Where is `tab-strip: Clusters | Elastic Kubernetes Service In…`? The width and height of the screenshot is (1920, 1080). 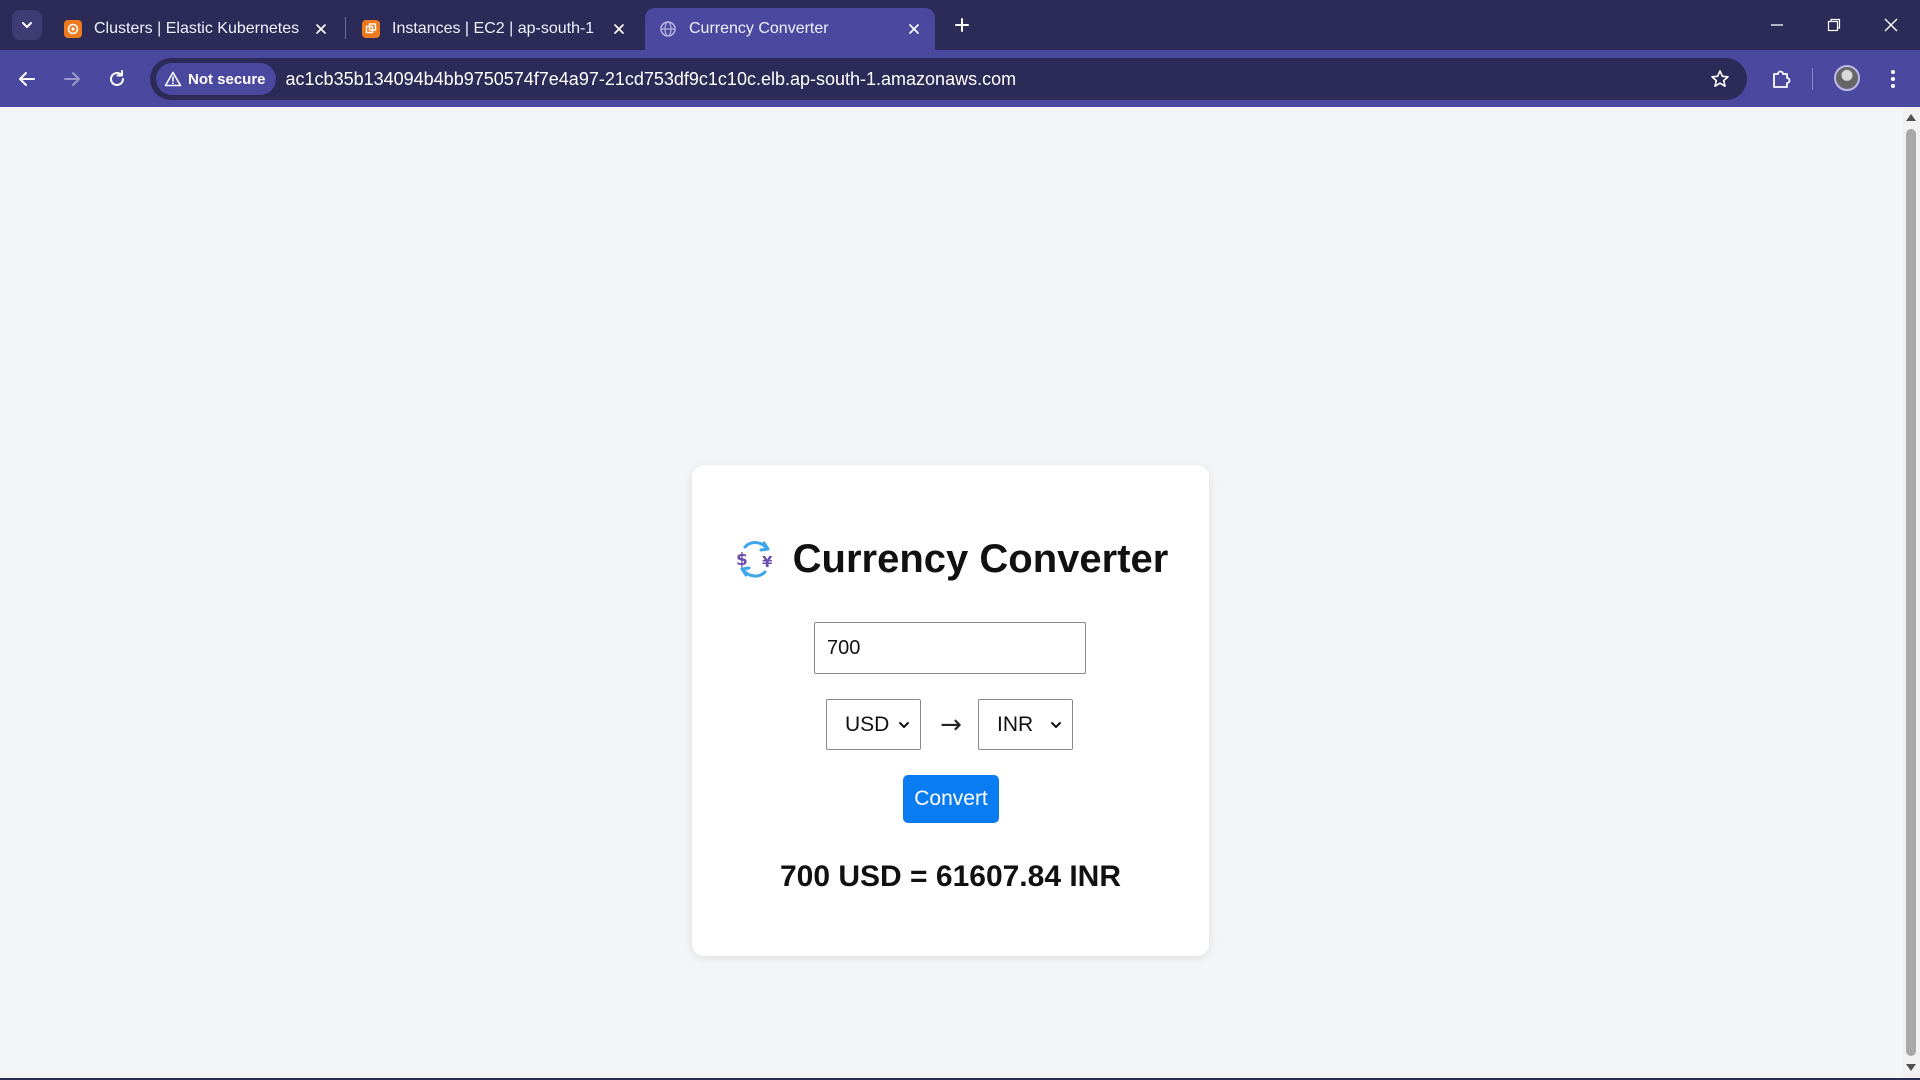
tab-strip: Clusters | Elastic Kubernetes Service In… is located at coordinates (960, 25).